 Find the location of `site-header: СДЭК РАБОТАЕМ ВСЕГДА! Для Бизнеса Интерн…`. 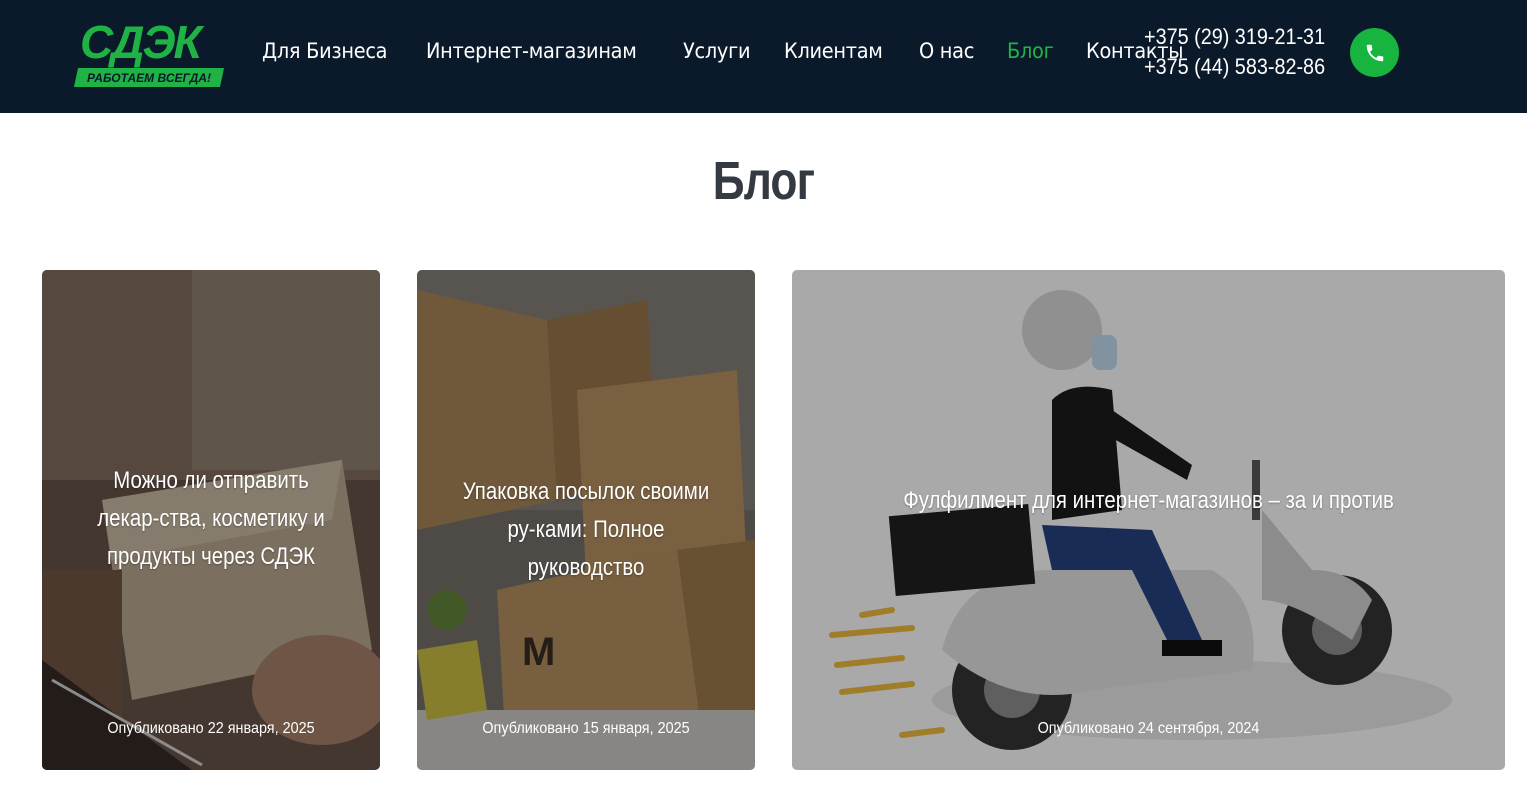

site-header: СДЭК РАБОТАЕМ ВСЕГДА! Для Бизнеса Интерн… is located at coordinates (763, 56).